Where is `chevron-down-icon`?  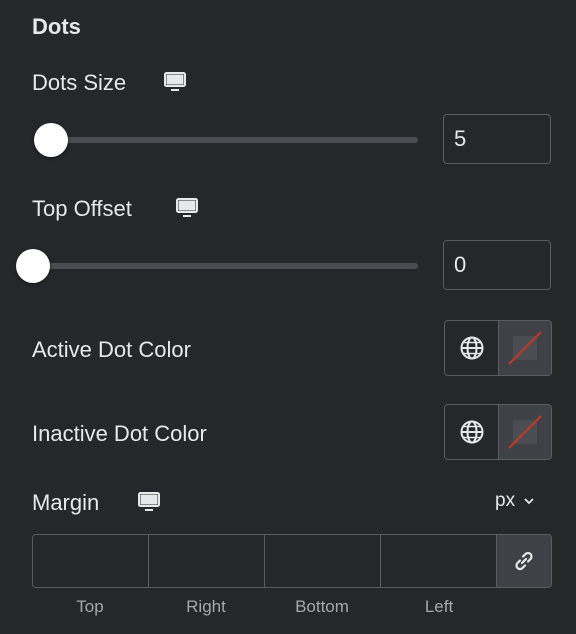
chevron-down-icon is located at coordinates (529, 501).